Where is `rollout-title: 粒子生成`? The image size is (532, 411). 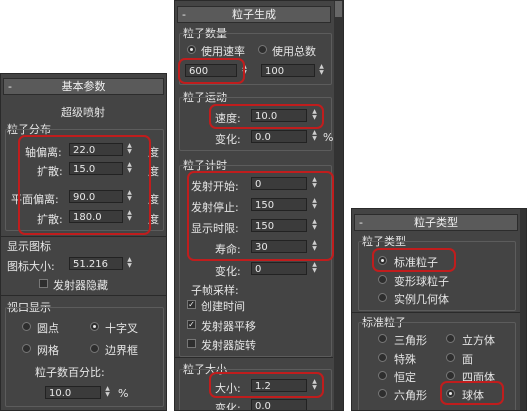
rollout-title: 粒子生成 is located at coordinates (254, 14).